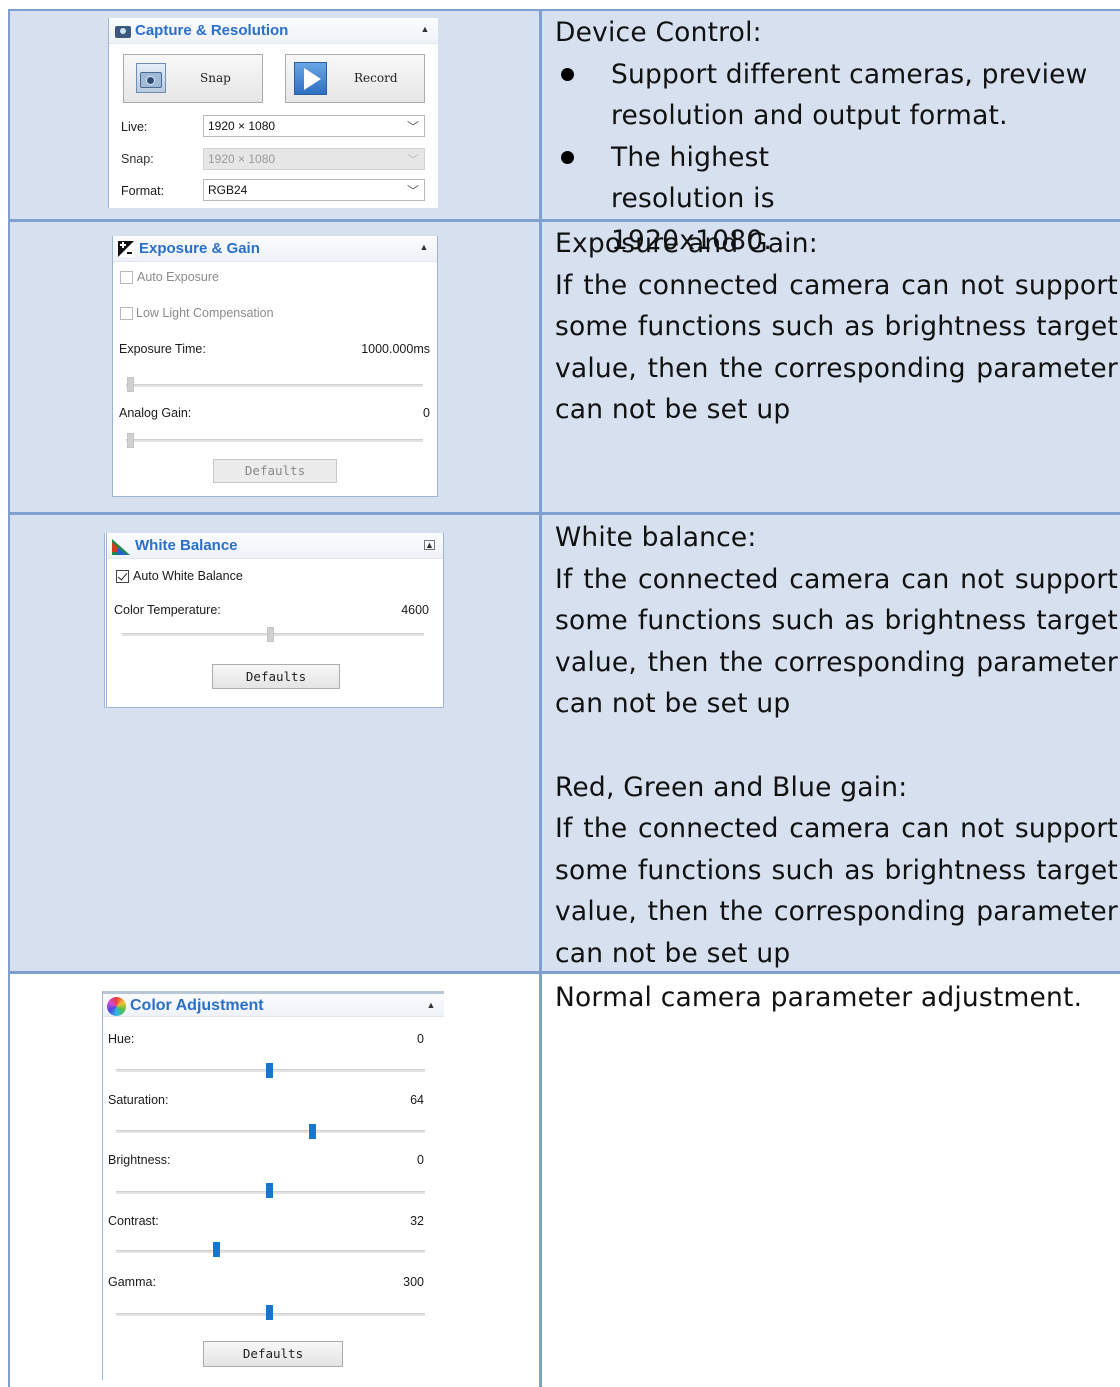 The image size is (1120, 1387). Describe the element at coordinates (205, 313) in the screenshot. I see `low-light-label: Low Light Compensation` at that location.